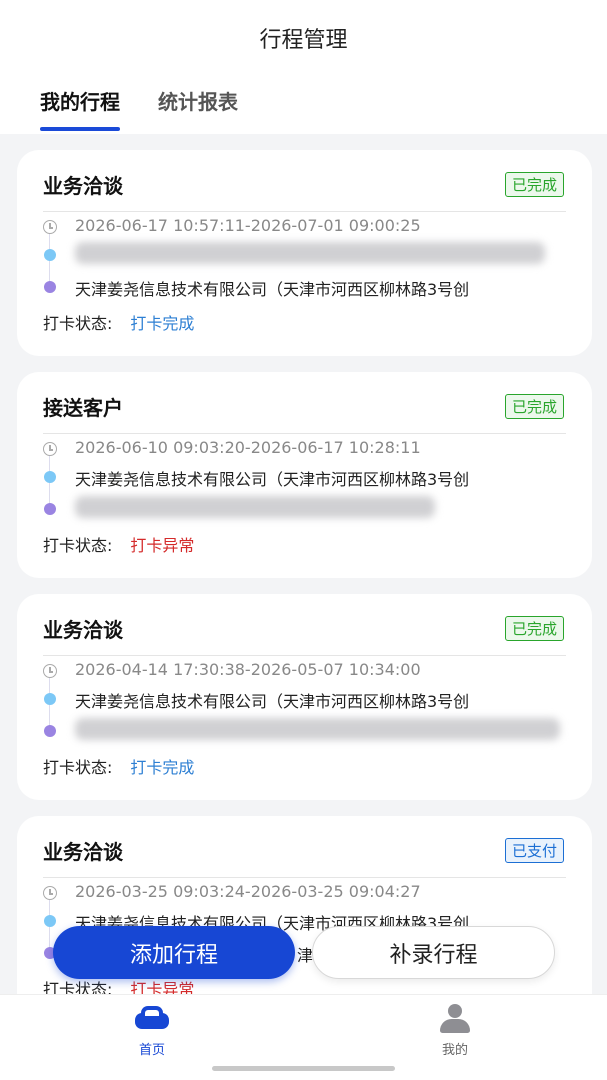  Describe the element at coordinates (454, 1050) in the screenshot. I see `nav-me-label: 我的` at that location.